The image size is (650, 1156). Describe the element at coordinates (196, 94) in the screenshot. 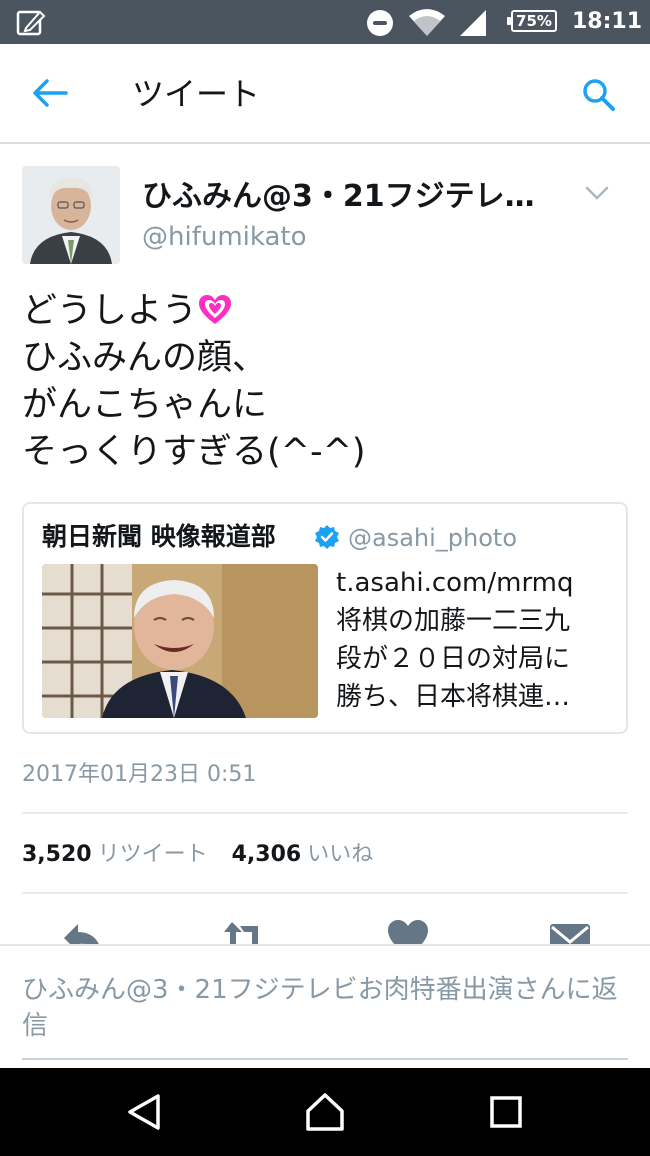

I see `page-title: ツイート` at that location.